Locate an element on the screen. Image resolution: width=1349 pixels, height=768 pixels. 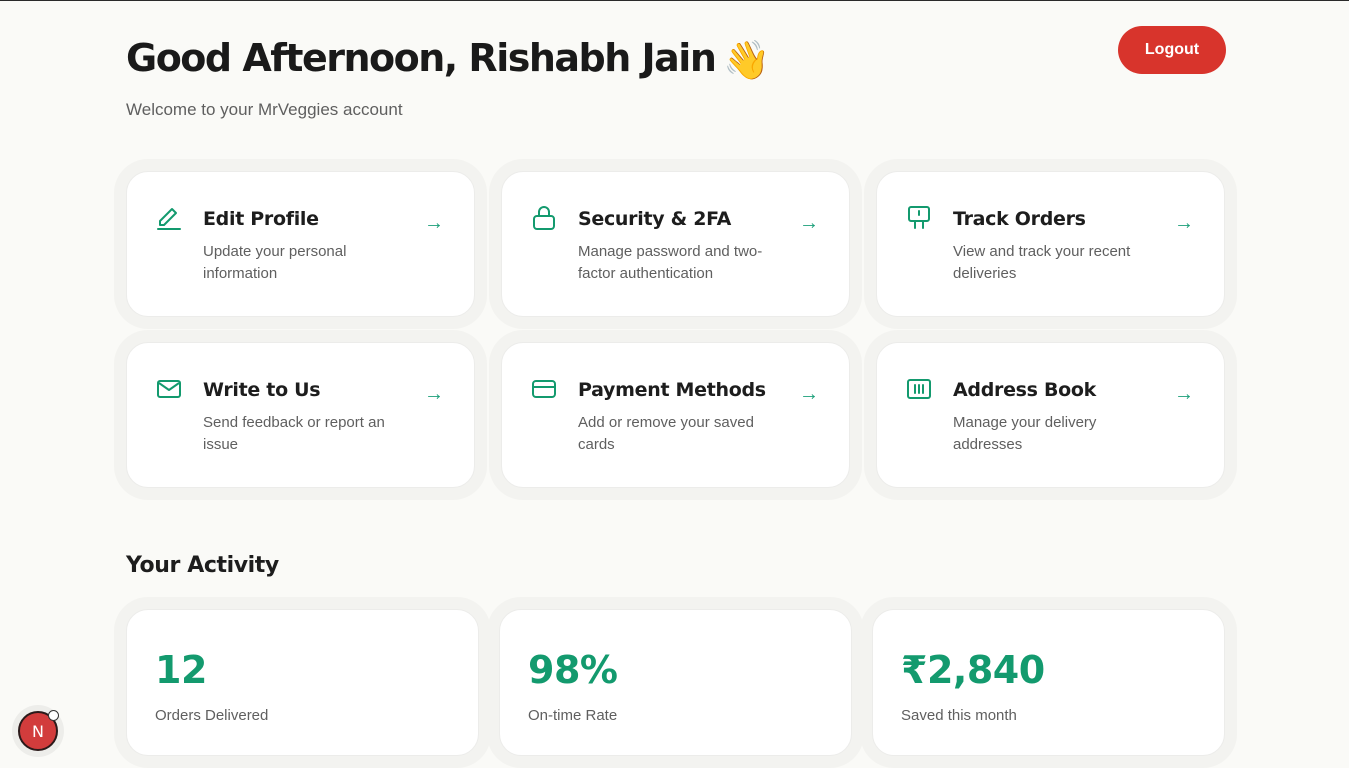
card-description: Add or remove your saved cards is located at coordinates (666, 433).